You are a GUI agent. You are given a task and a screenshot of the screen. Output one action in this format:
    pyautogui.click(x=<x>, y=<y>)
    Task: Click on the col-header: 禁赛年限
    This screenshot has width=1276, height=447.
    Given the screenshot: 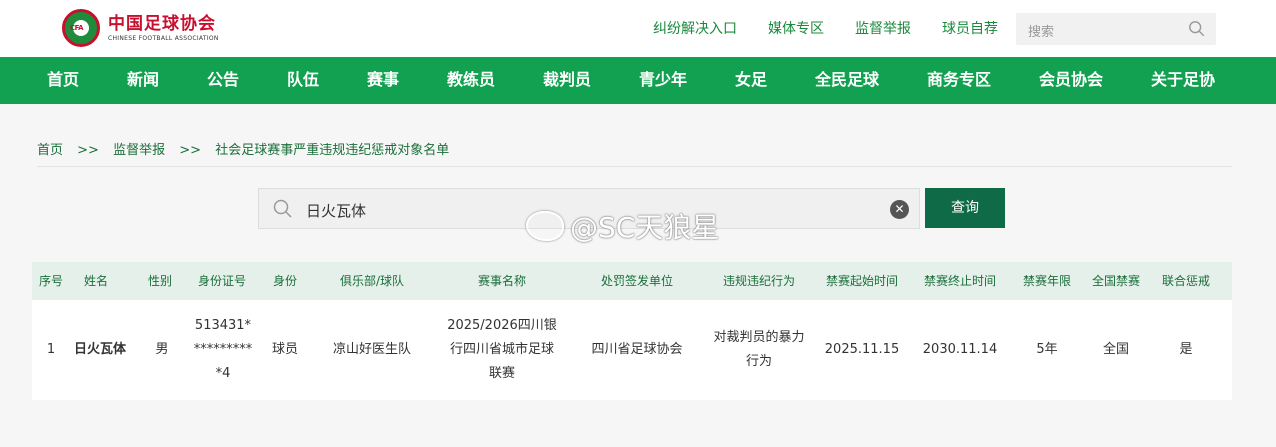 What is the action you would take?
    pyautogui.click(x=1046, y=281)
    